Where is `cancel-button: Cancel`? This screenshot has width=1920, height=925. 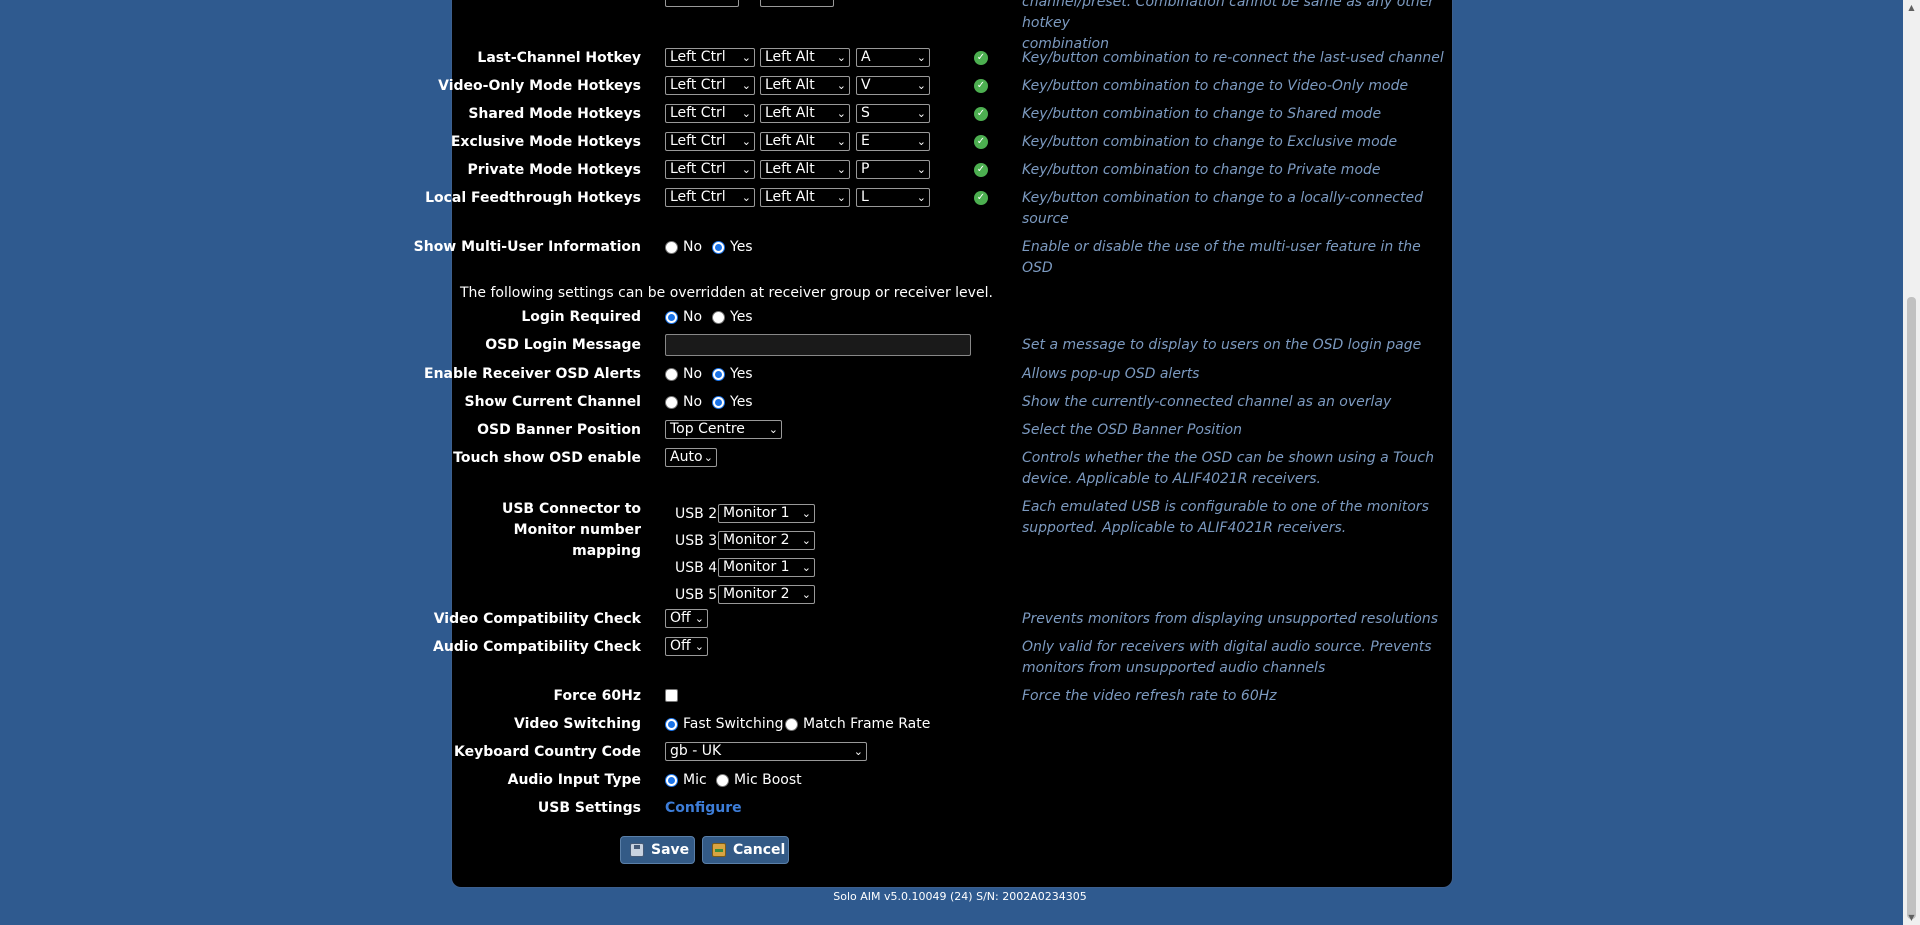 cancel-button: Cancel is located at coordinates (745, 850).